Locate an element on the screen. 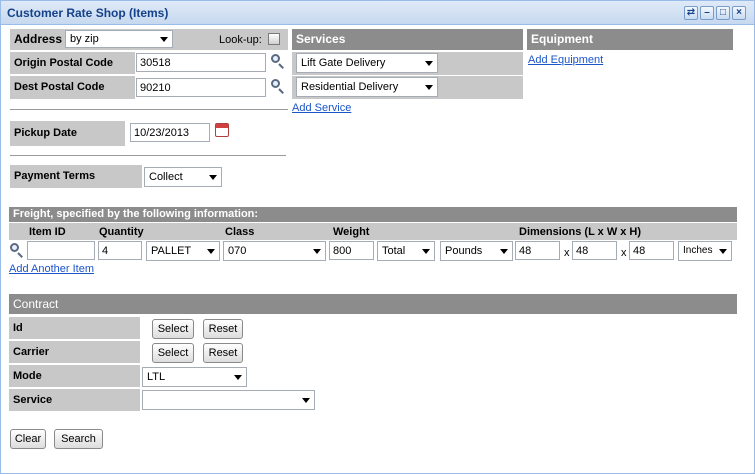 The width and height of the screenshot is (755, 474). pickup-date-label: Pickup Date is located at coordinates (67, 133).